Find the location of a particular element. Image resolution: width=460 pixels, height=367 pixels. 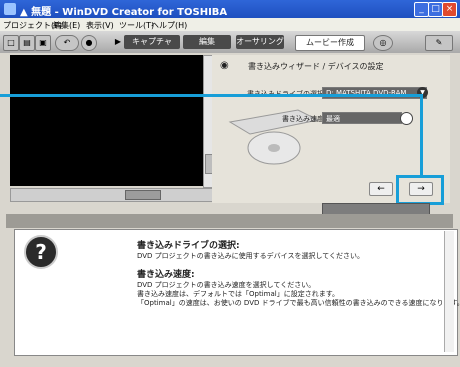

speed-select: 最適 ▼ is located at coordinates (367, 118).